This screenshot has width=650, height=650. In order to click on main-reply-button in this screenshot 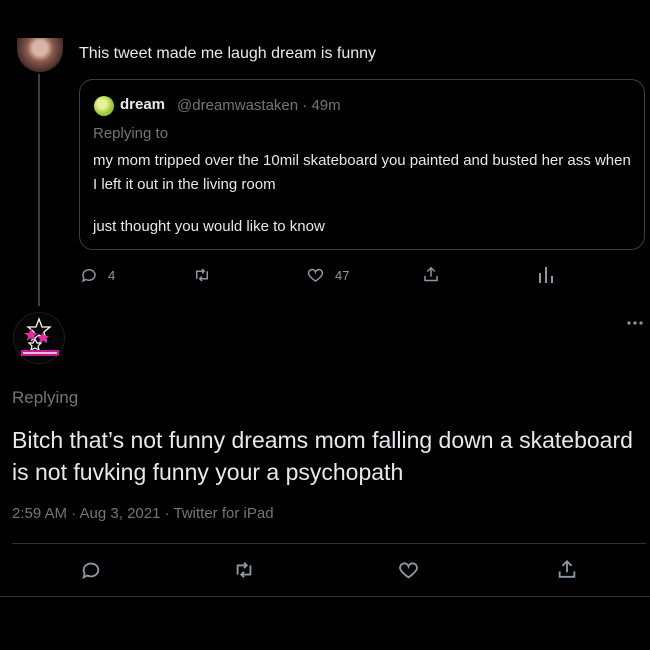, I will do `click(91, 570)`.